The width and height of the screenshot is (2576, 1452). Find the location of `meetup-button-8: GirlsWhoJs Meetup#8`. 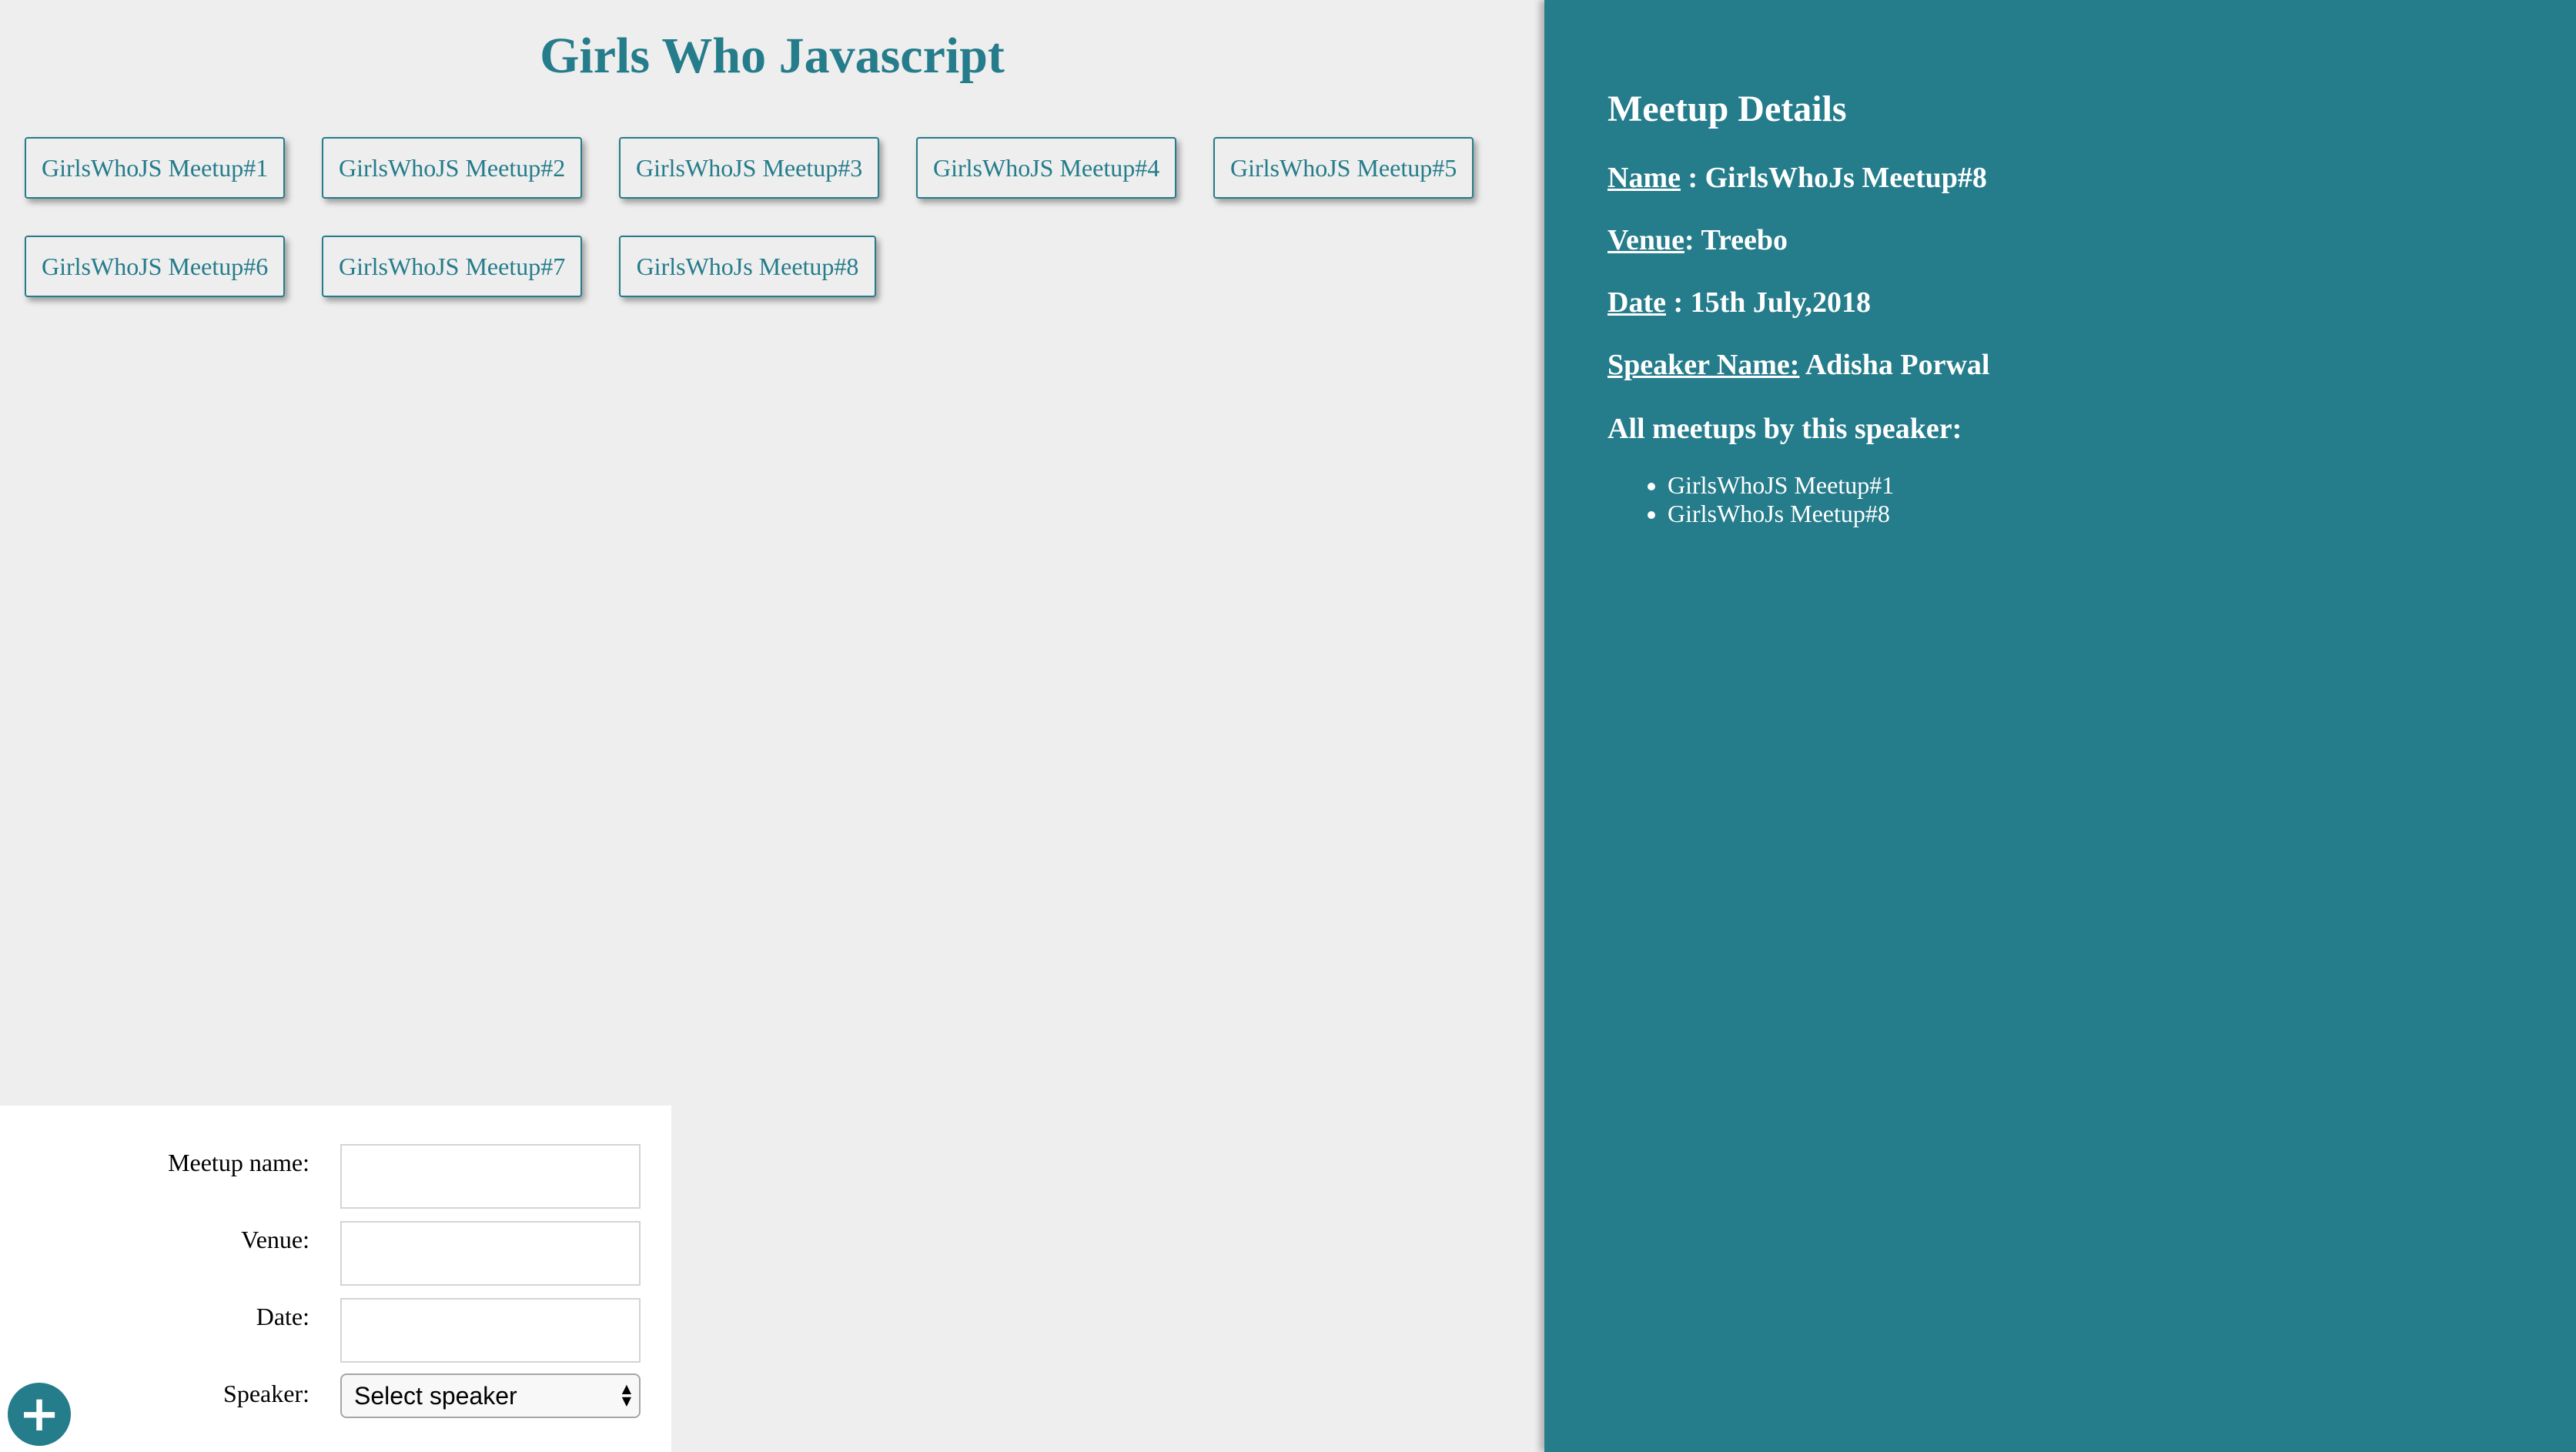

meetup-button-8: GirlsWhoJs Meetup#8 is located at coordinates (748, 267).